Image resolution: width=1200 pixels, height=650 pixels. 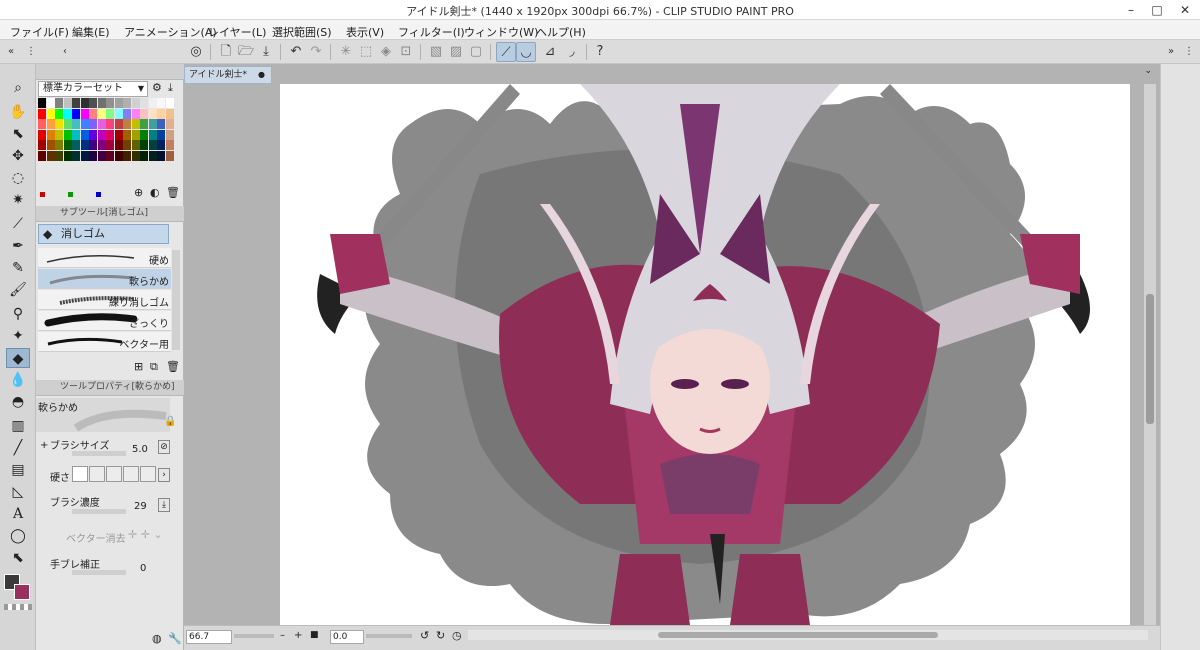 What do you see at coordinates (18, 290) in the screenshot?
I see `brush-tool-icon: 🖌` at bounding box center [18, 290].